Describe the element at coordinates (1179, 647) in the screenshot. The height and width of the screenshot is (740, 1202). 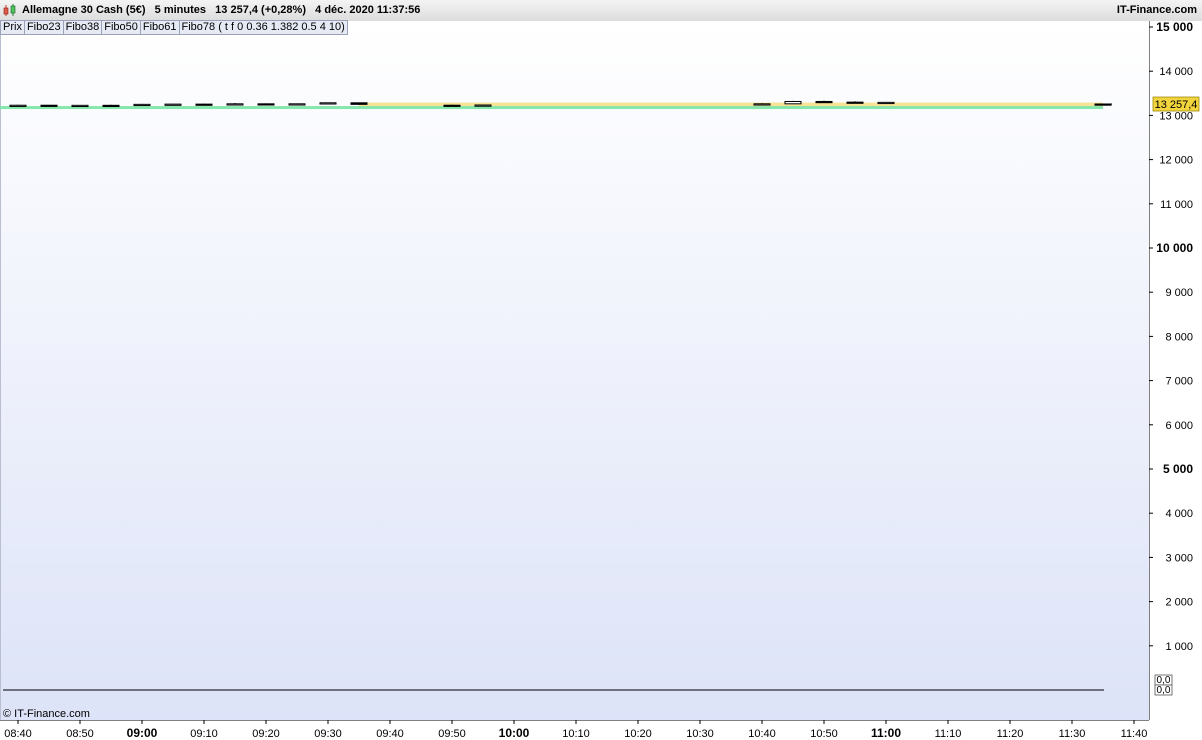
I see `y-tick-label: 1 000` at that location.